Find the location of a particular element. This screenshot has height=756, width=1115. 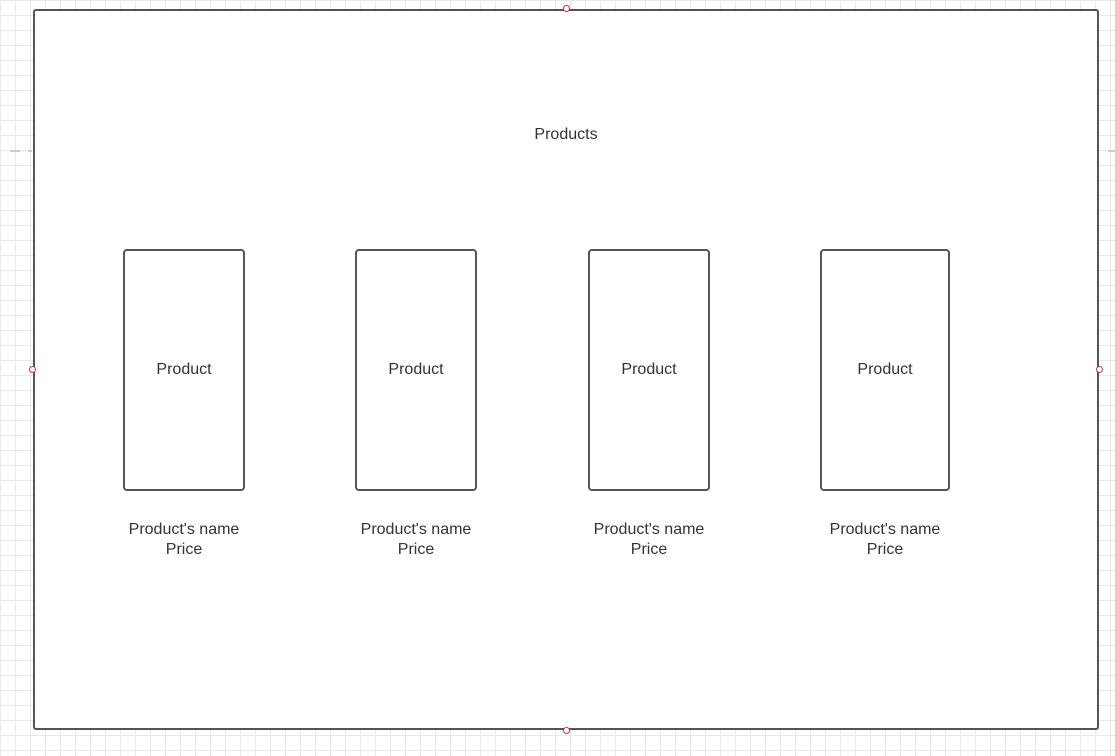

resize-handle-left is located at coordinates (32, 369).